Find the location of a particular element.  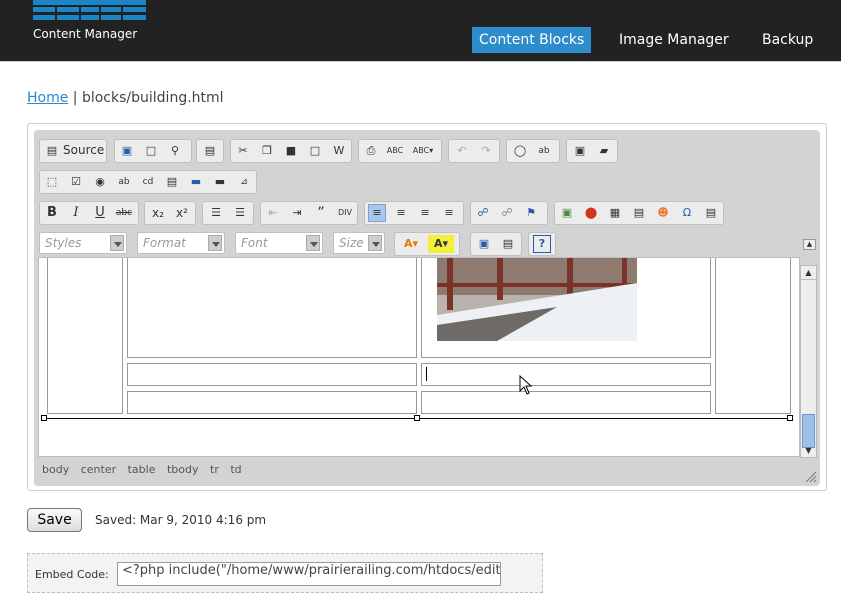

path-item: tr is located at coordinates (214, 469).